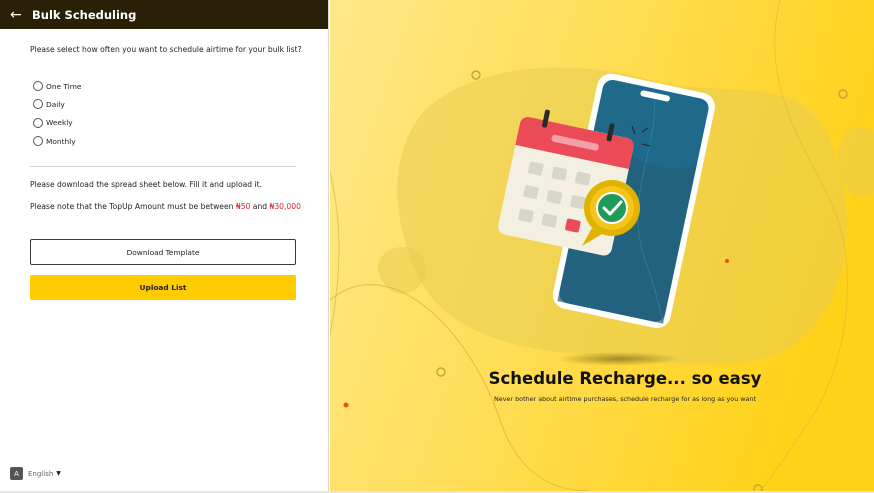  What do you see at coordinates (58, 473) in the screenshot?
I see `caret-down-icon: ▼` at bounding box center [58, 473].